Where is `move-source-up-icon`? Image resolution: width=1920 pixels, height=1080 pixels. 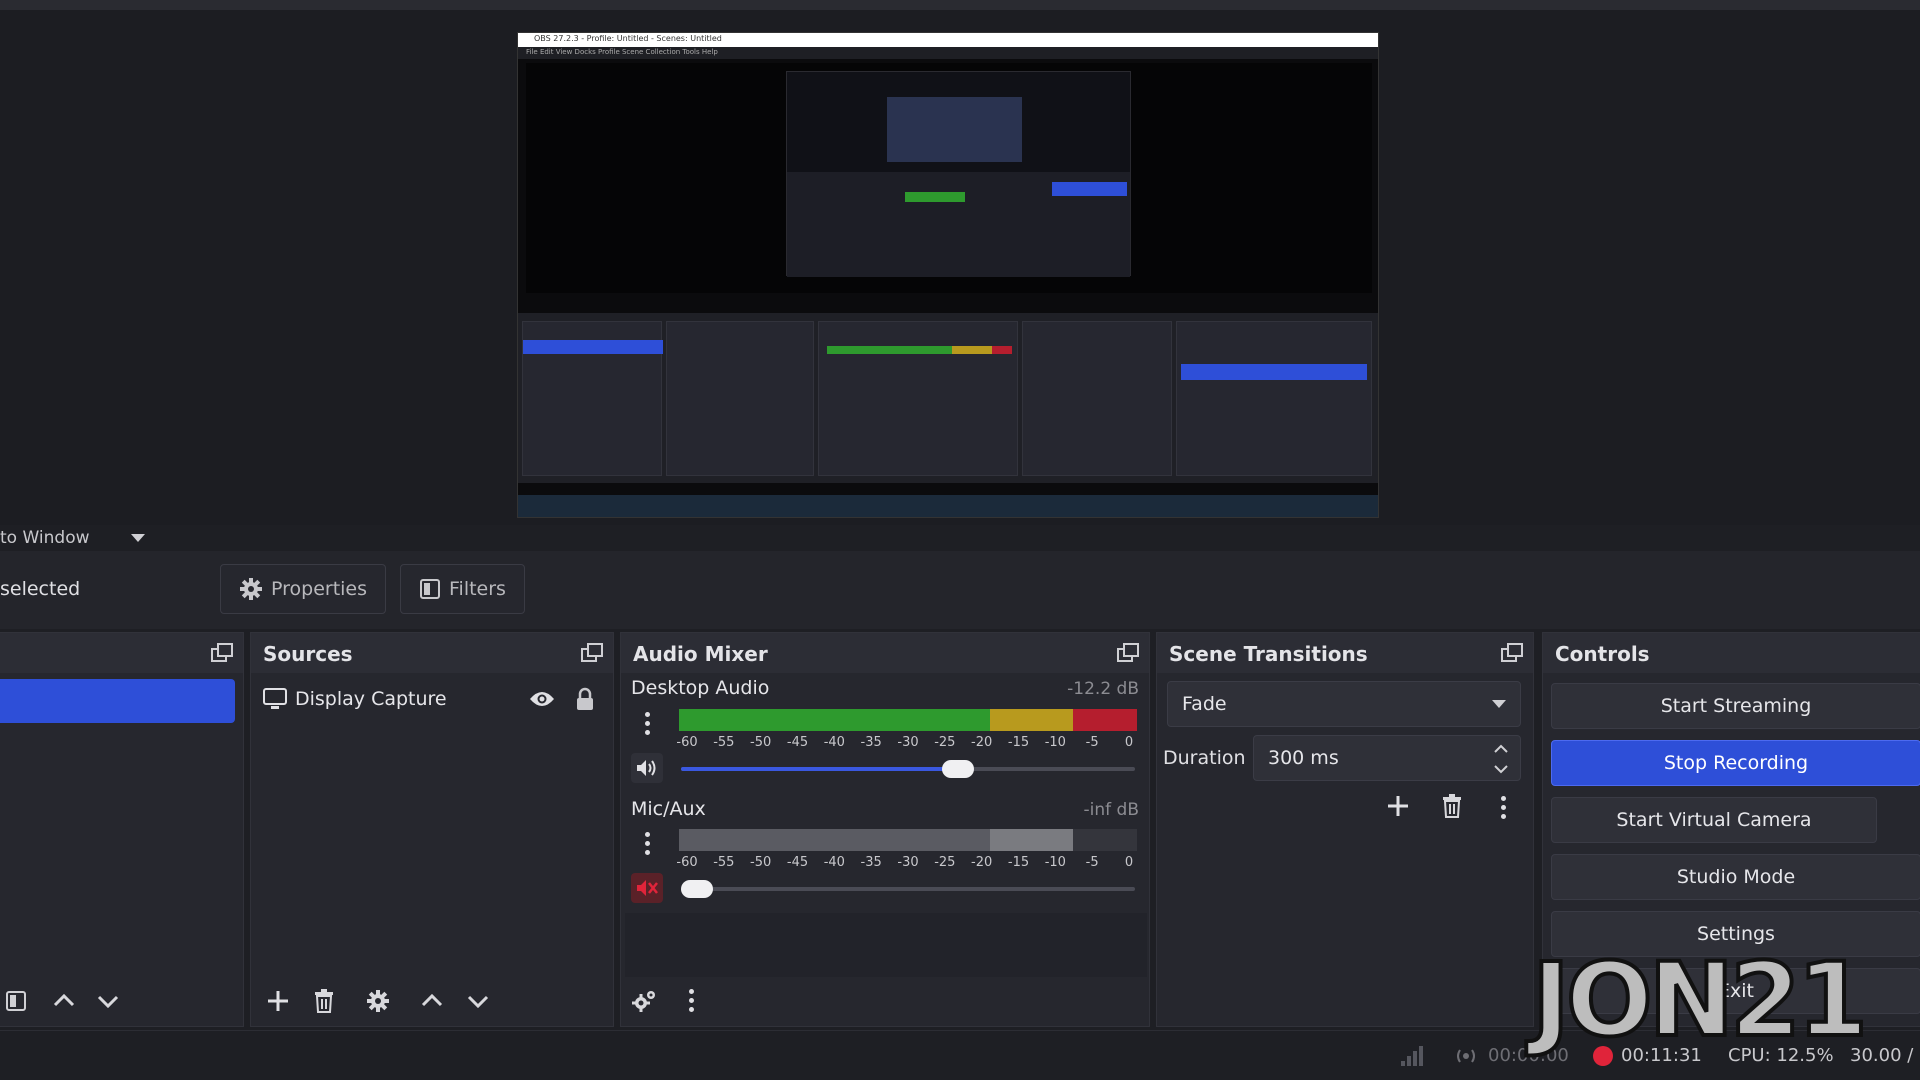 move-source-up-icon is located at coordinates (432, 1001).